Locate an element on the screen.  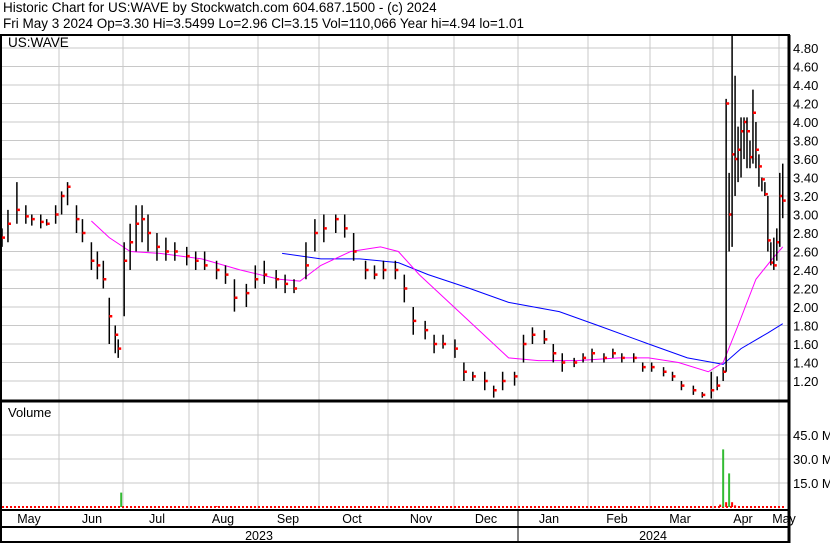
month-label: Mar is located at coordinates (680, 519).